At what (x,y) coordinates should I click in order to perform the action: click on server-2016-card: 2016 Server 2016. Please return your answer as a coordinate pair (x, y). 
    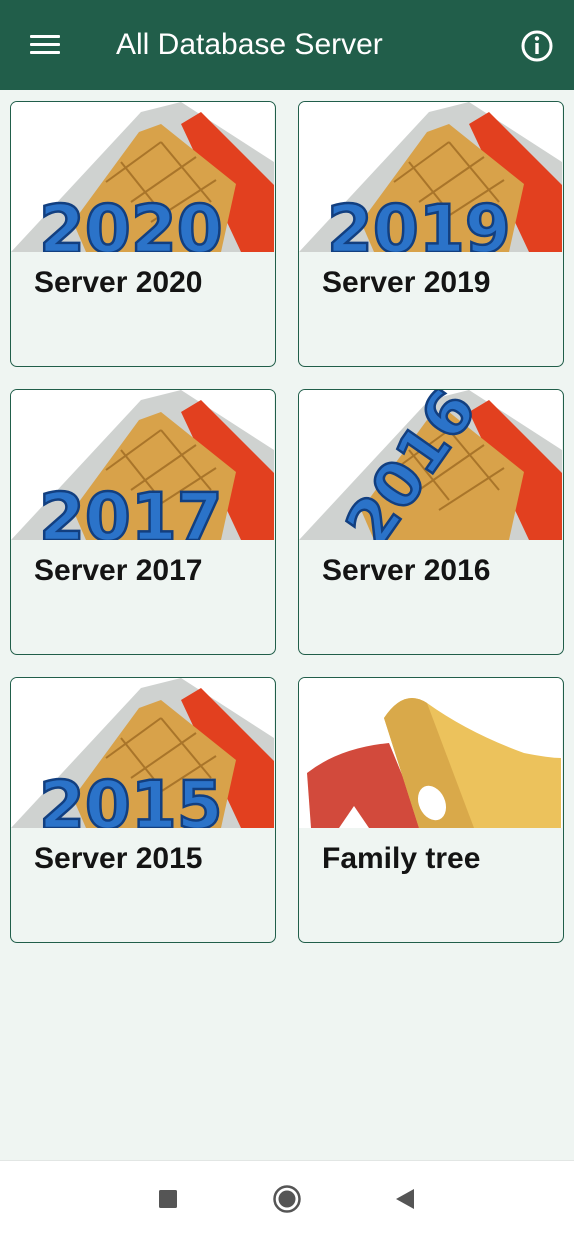
    Looking at the image, I should click on (431, 522).